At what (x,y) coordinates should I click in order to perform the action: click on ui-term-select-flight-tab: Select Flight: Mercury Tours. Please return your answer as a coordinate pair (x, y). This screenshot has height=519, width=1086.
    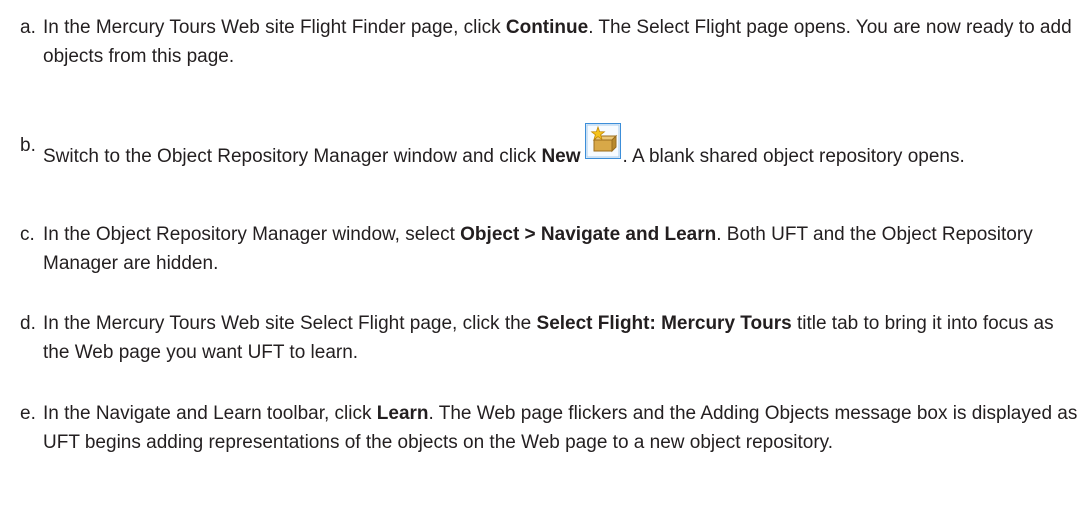
    Looking at the image, I should click on (664, 323).